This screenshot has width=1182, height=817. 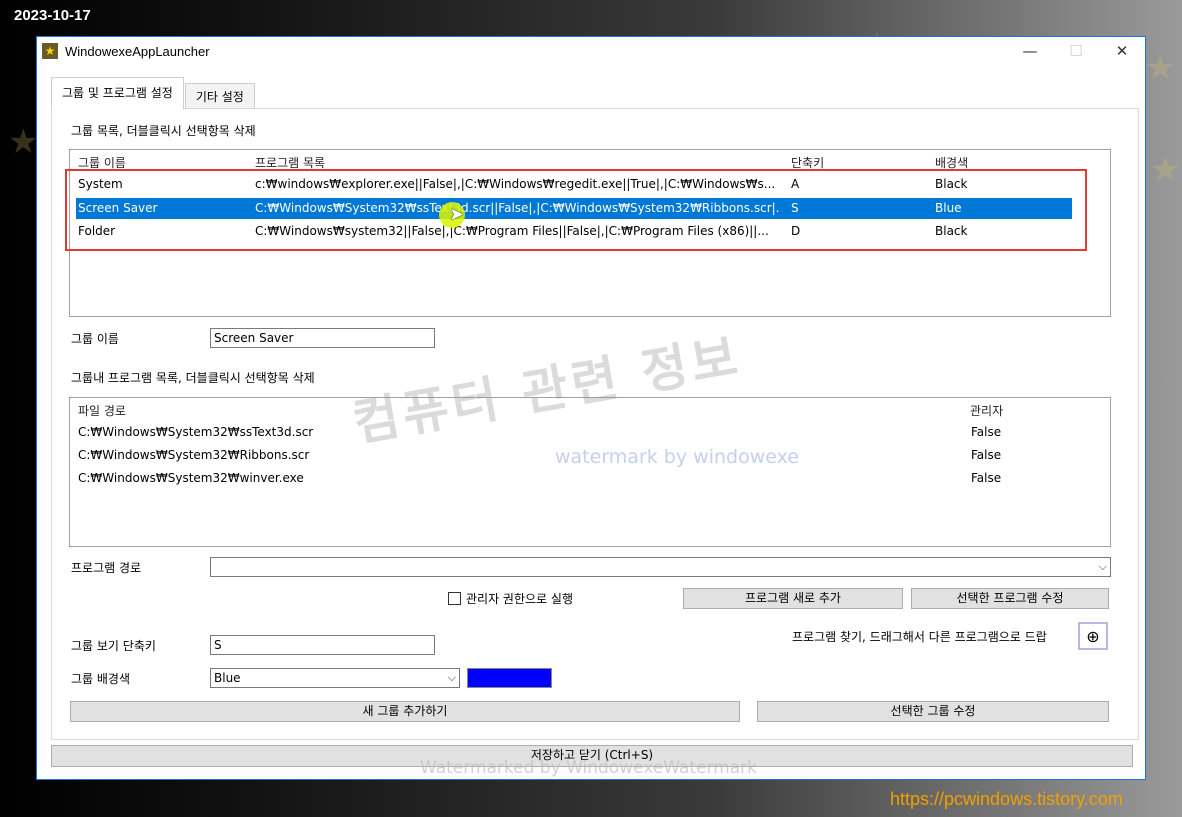 What do you see at coordinates (1006, 799) in the screenshot?
I see `site-url: https://pcwindows.tistory.com` at bounding box center [1006, 799].